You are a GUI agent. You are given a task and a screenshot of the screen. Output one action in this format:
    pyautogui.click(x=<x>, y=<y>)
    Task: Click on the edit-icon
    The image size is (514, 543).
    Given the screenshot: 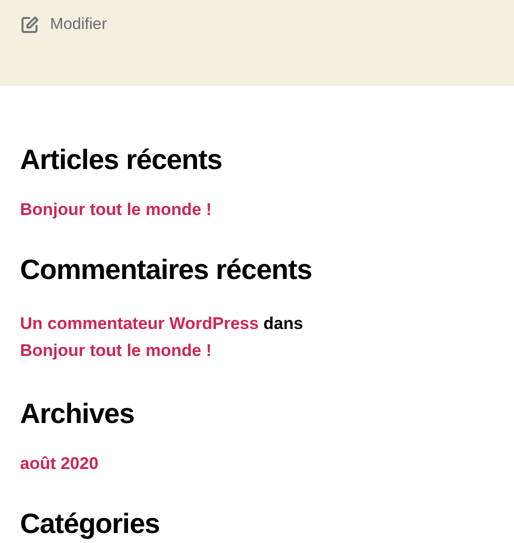 What is the action you would take?
    pyautogui.click(x=30, y=25)
    